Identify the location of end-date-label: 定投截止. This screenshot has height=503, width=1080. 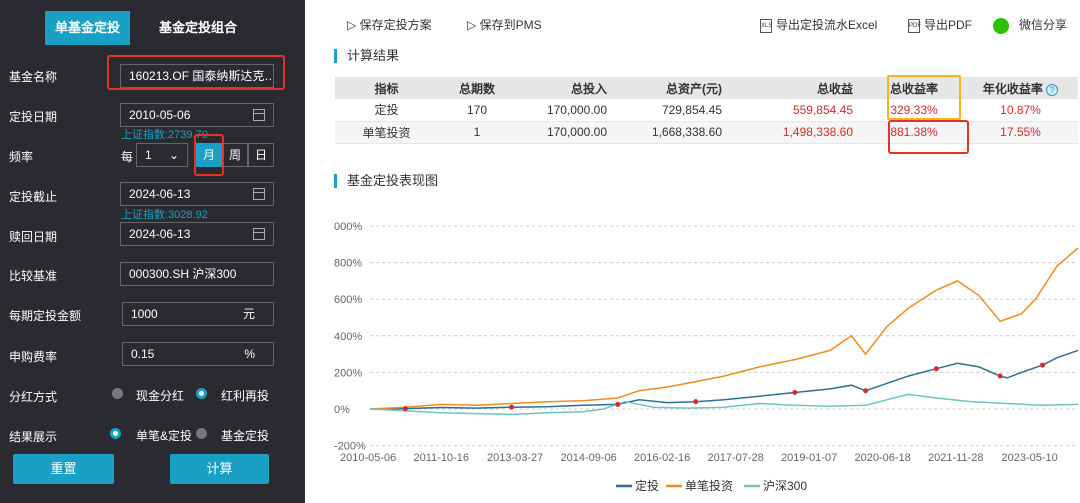
(33, 197).